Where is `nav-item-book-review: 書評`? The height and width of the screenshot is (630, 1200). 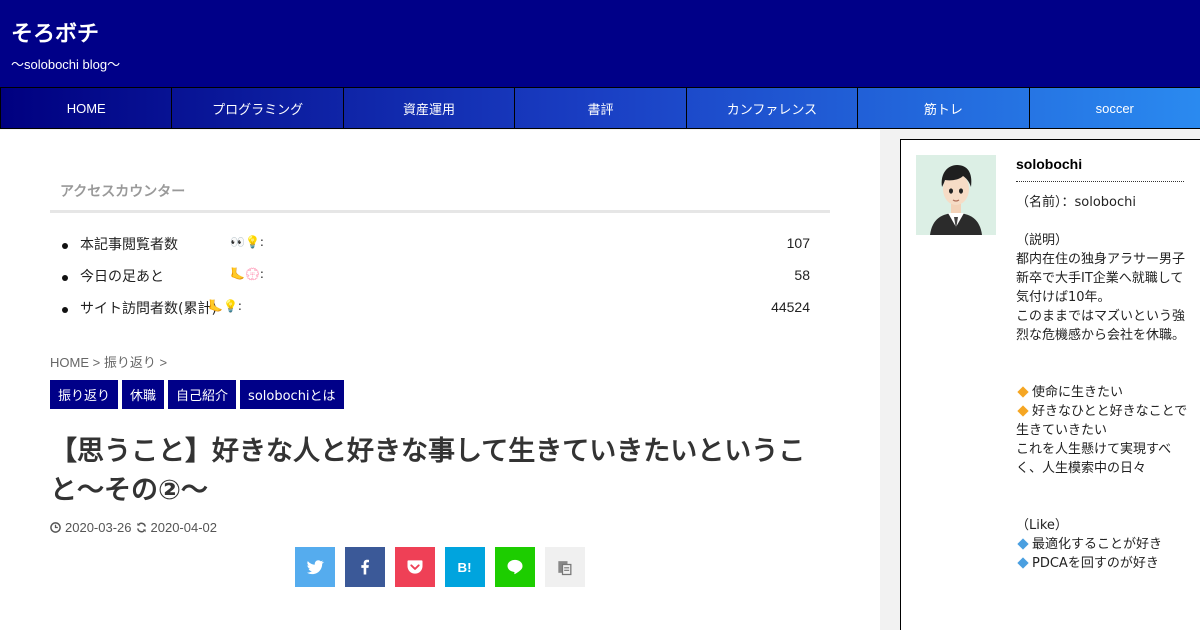 nav-item-book-review: 書評 is located at coordinates (599, 108).